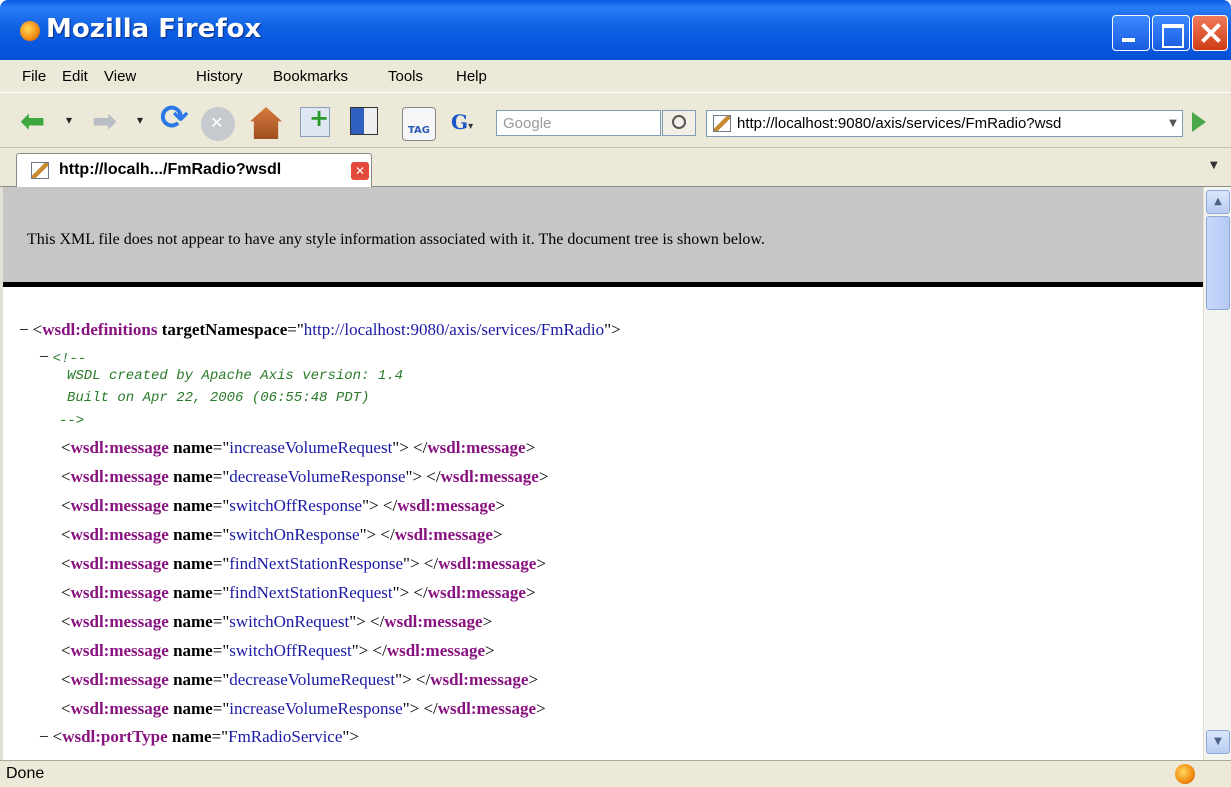 The height and width of the screenshot is (787, 1231). Describe the element at coordinates (294, 534) in the screenshot. I see `xml-attr-value: switchOnResponse` at that location.